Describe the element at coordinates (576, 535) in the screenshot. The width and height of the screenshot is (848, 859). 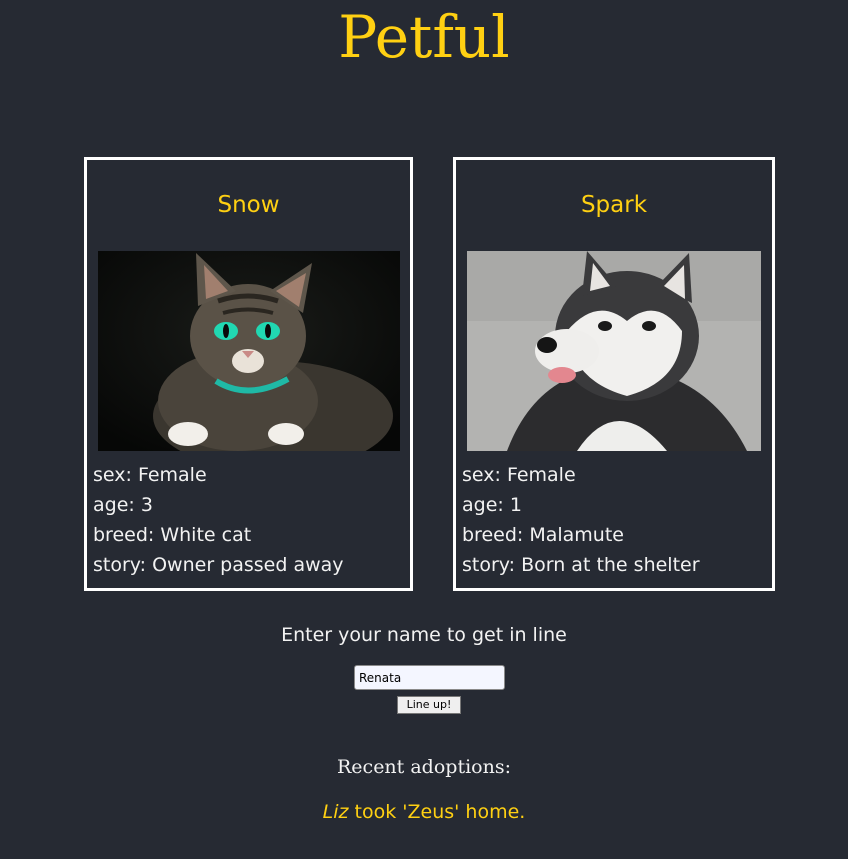
I see `breed-value: Malamute` at that location.